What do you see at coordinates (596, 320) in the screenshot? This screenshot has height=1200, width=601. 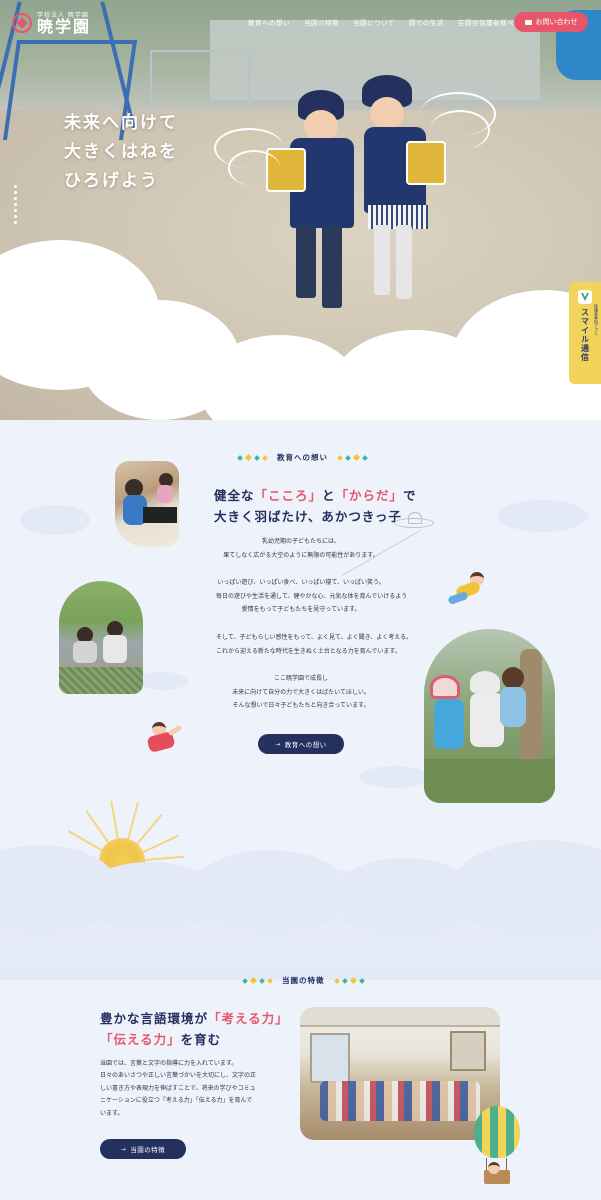 I see `smile-app-tab-sub: 保護者専用アプリ` at bounding box center [596, 320].